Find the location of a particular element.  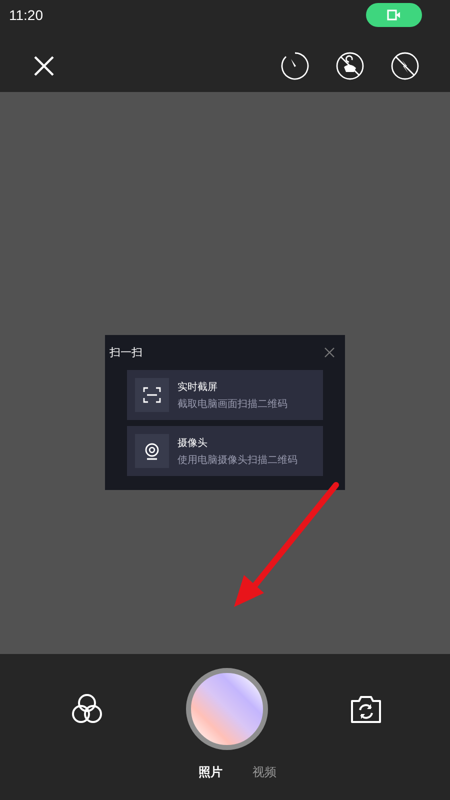

scan-frame-icon is located at coordinates (151, 395).